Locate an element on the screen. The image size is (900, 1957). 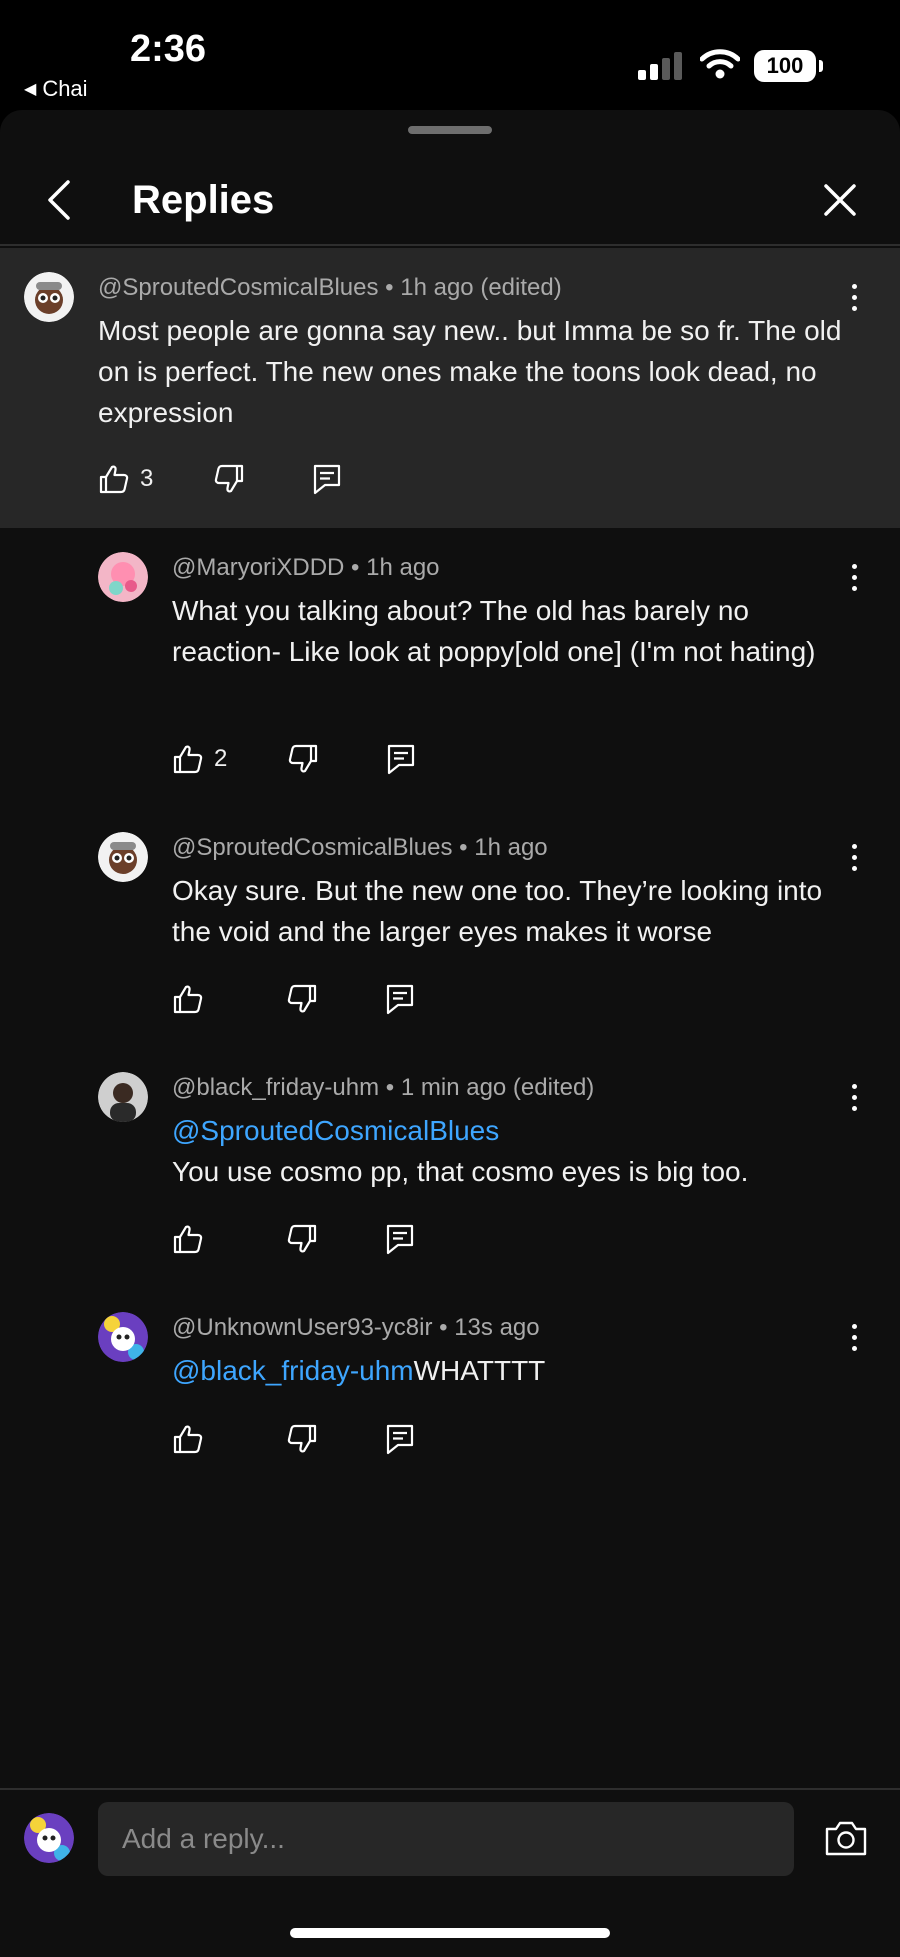
wifi-icon is located at coordinates (720, 64).